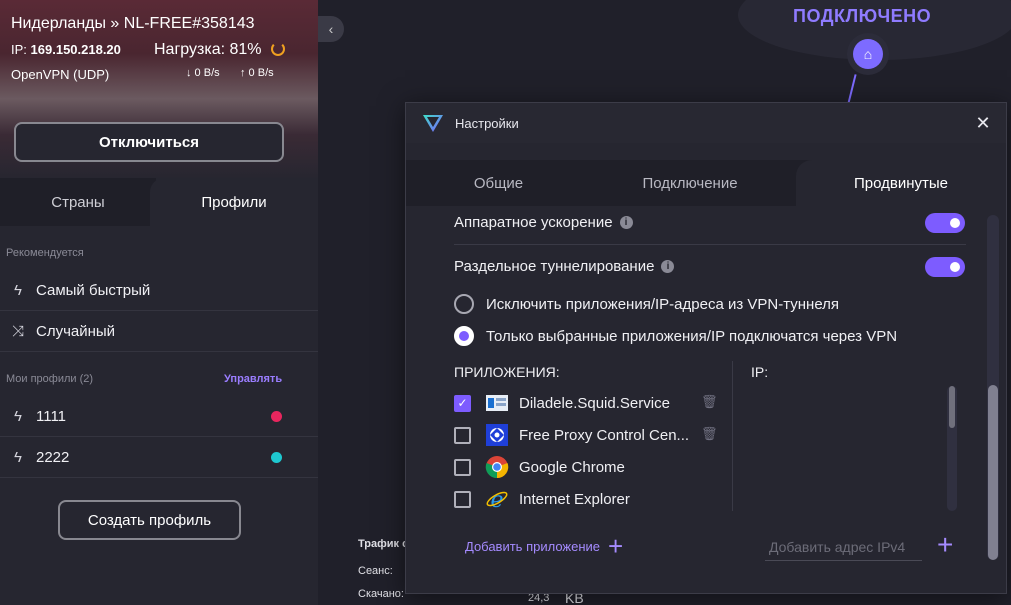 This screenshot has width=1011, height=605. What do you see at coordinates (487, 123) in the screenshot?
I see `dialog-title: Настройки` at bounding box center [487, 123].